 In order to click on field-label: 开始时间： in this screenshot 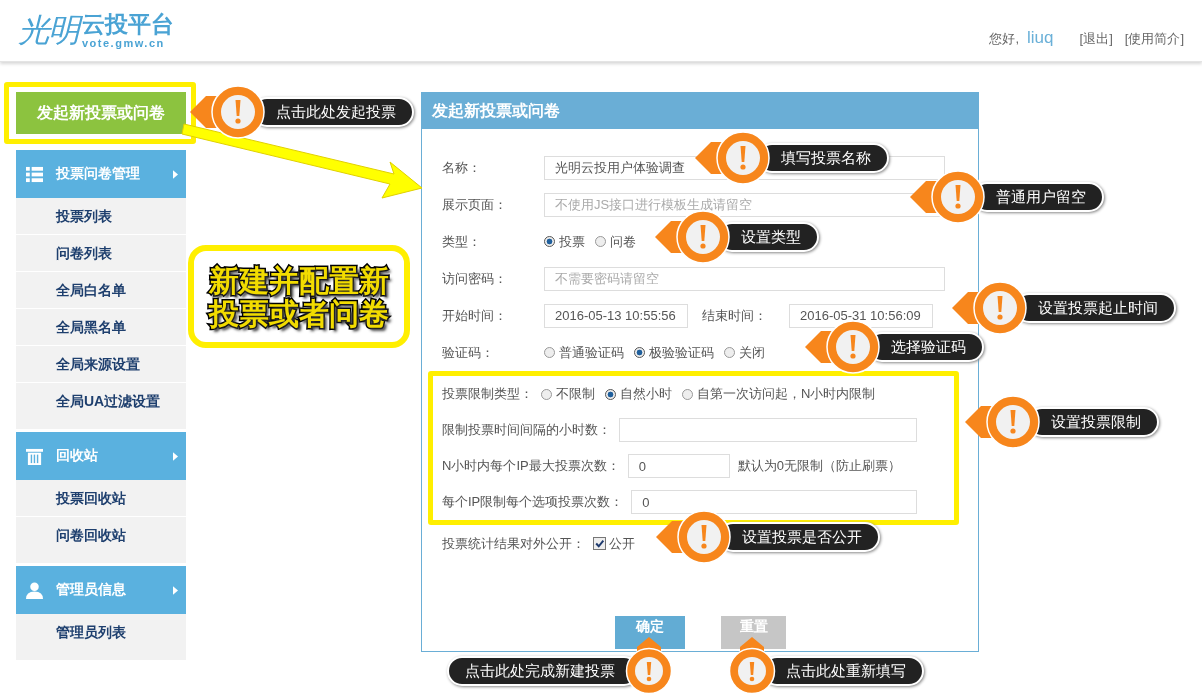, I will do `click(475, 315)`.